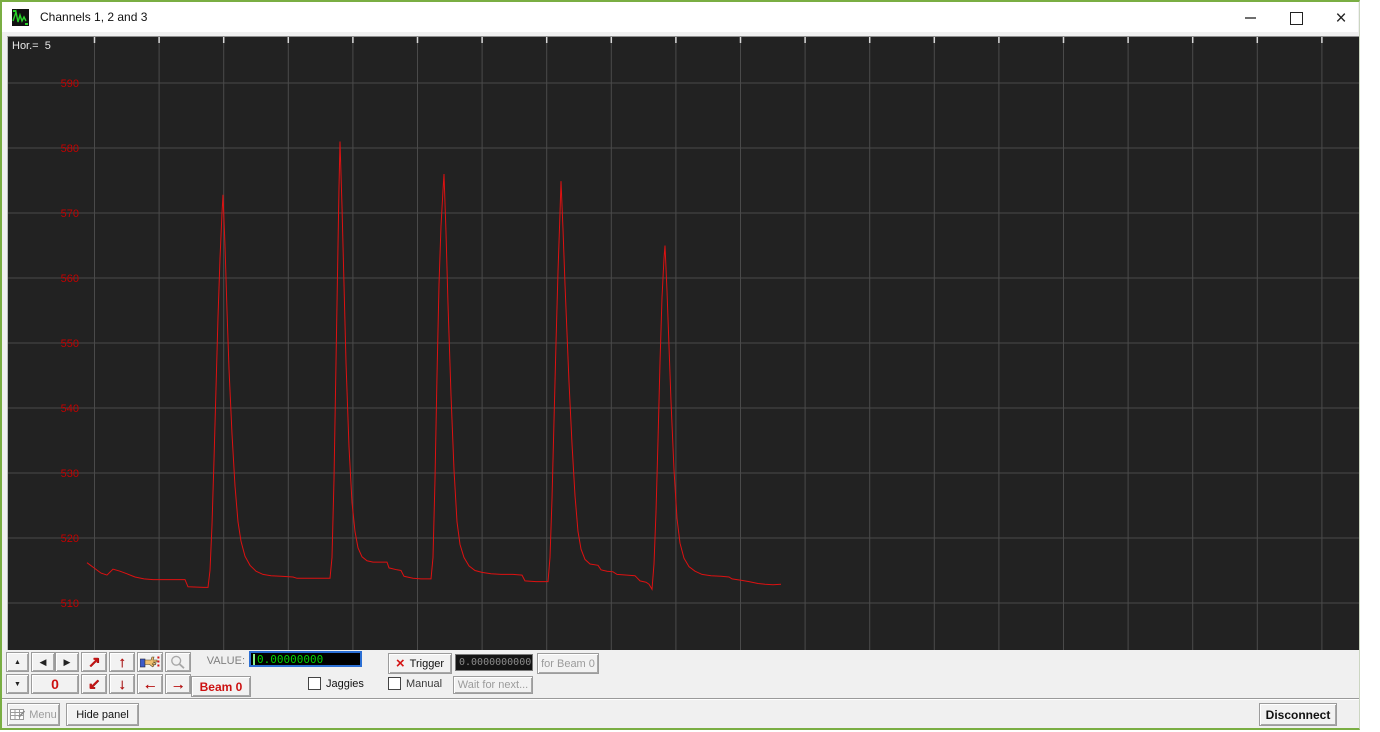  What do you see at coordinates (70, 474) in the screenshot?
I see `y-axis-tick-label: 530` at bounding box center [70, 474].